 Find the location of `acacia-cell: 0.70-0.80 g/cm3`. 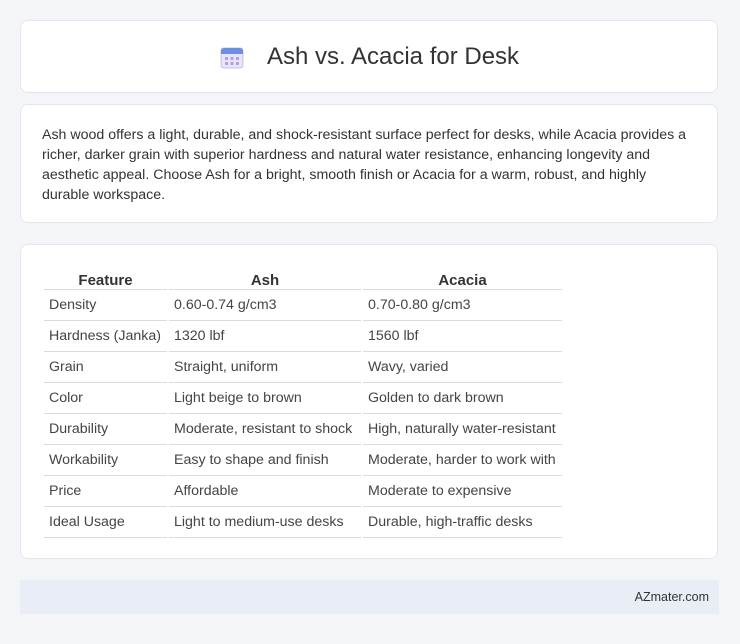

acacia-cell: 0.70-0.80 g/cm3 is located at coordinates (462, 305).